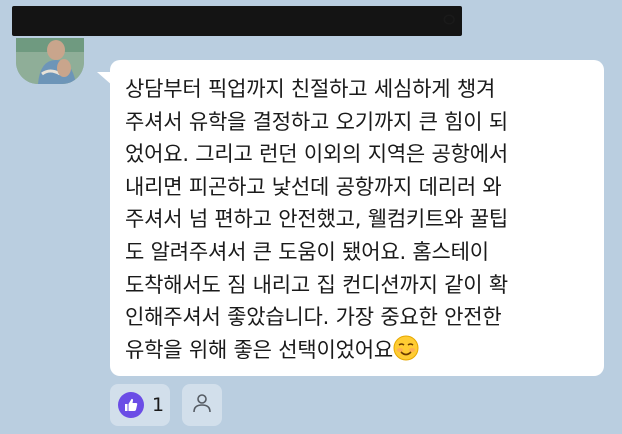  I want to click on reactor-list-button, so click(202, 405).